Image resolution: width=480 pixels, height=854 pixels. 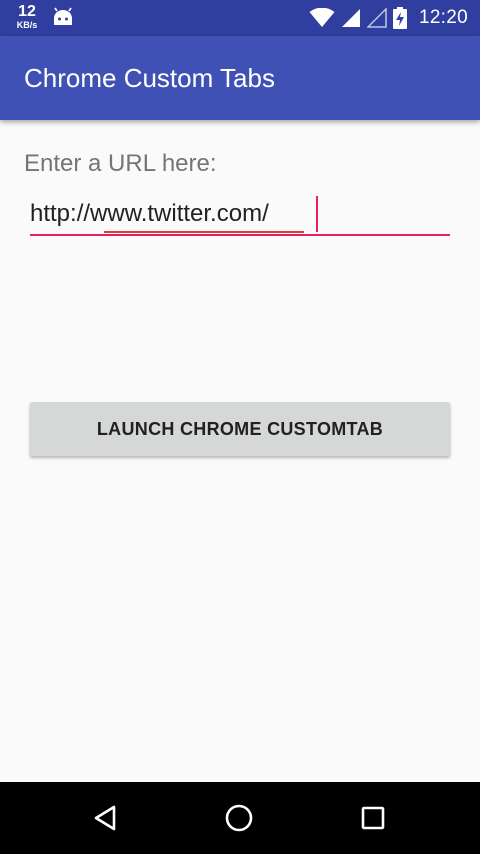 I want to click on battery-charging-icon, so click(x=399, y=18).